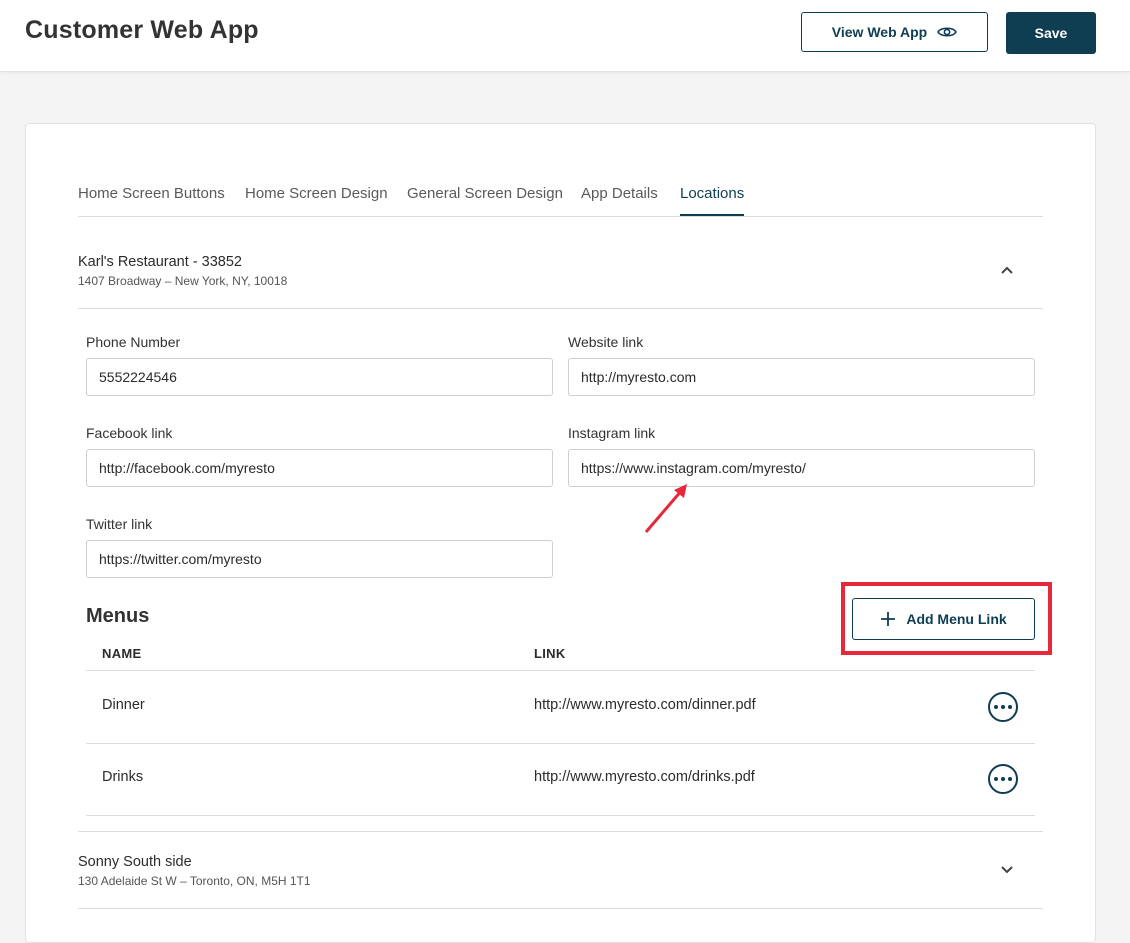 The width and height of the screenshot is (1130, 943). I want to click on column-header-link: LINK, so click(550, 653).